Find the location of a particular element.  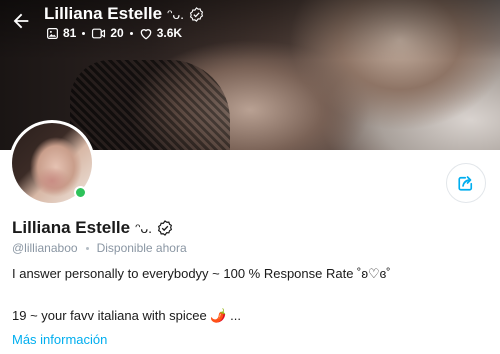

videos-count: 20 is located at coordinates (117, 33).